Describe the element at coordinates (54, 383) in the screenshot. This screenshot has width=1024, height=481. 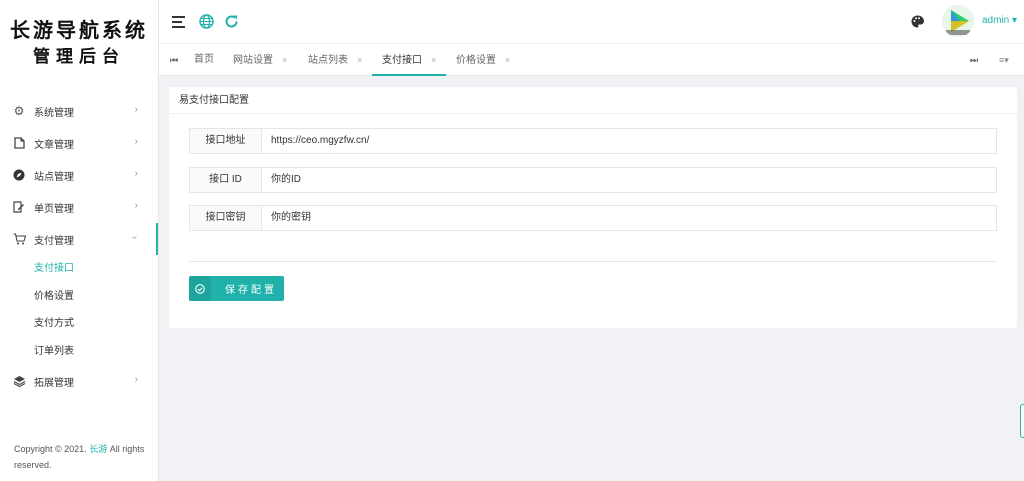
I see `sidebar-item-label: 拓展管理` at that location.